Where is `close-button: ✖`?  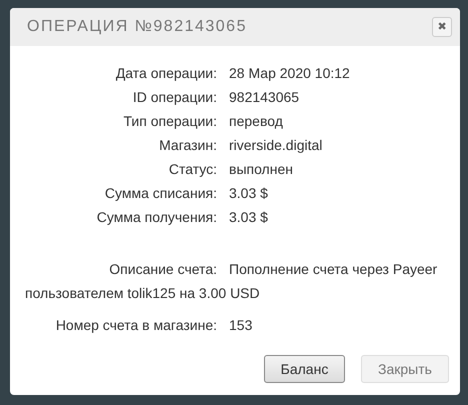
close-button: ✖ is located at coordinates (442, 27).